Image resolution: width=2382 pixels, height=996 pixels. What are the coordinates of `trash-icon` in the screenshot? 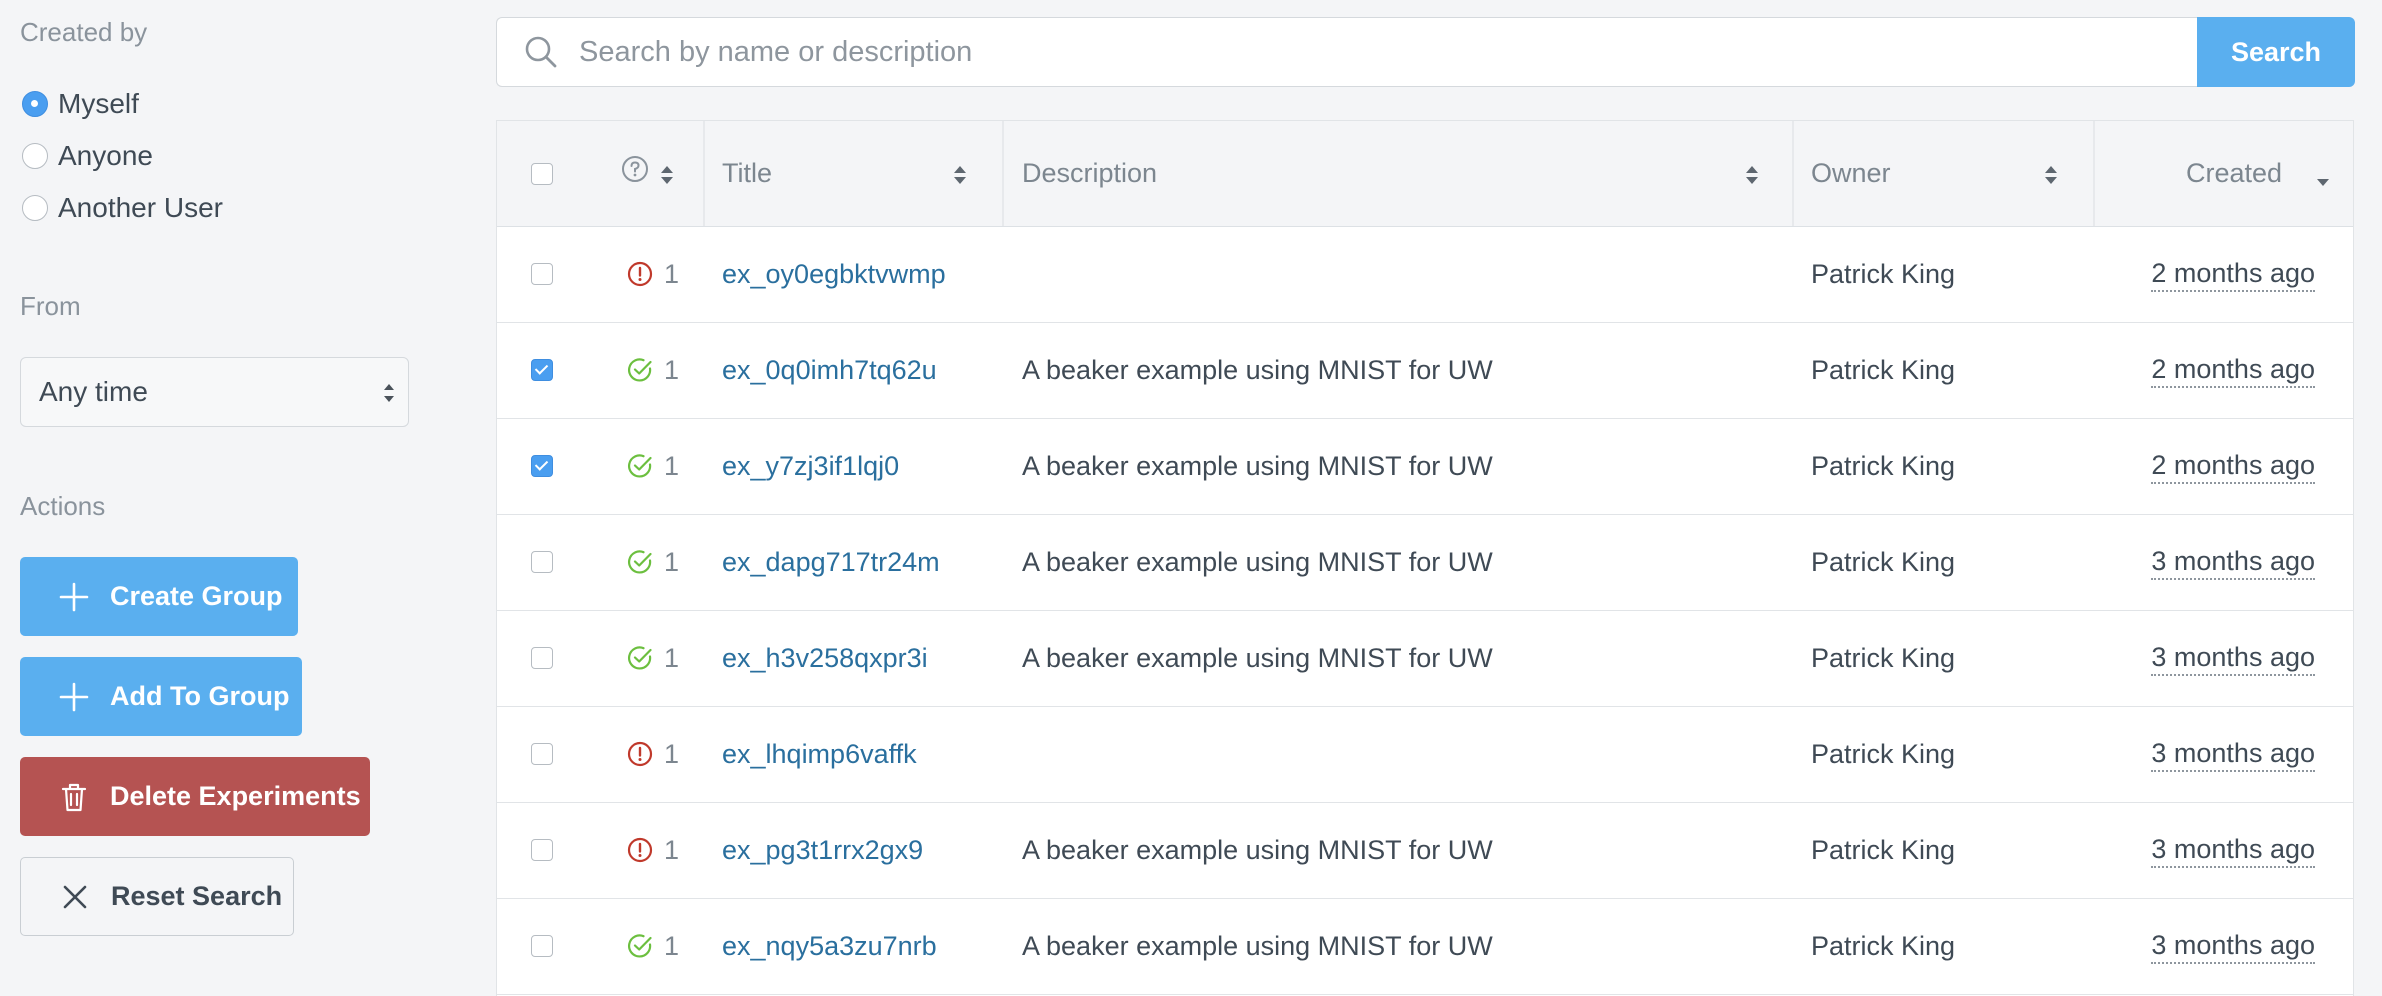 It's located at (74, 797).